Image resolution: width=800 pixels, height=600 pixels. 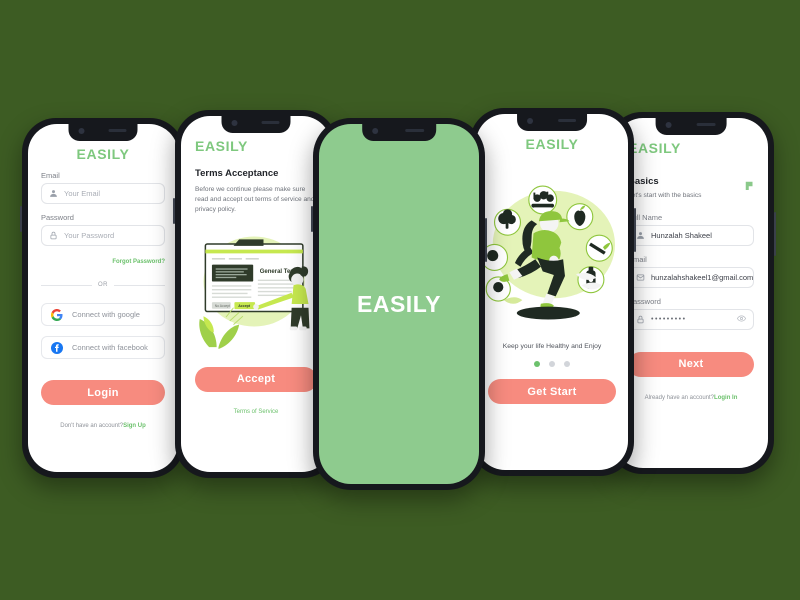 I want to click on signup-email-value: hunzalahshakeel1@gmail.com, so click(x=702, y=277).